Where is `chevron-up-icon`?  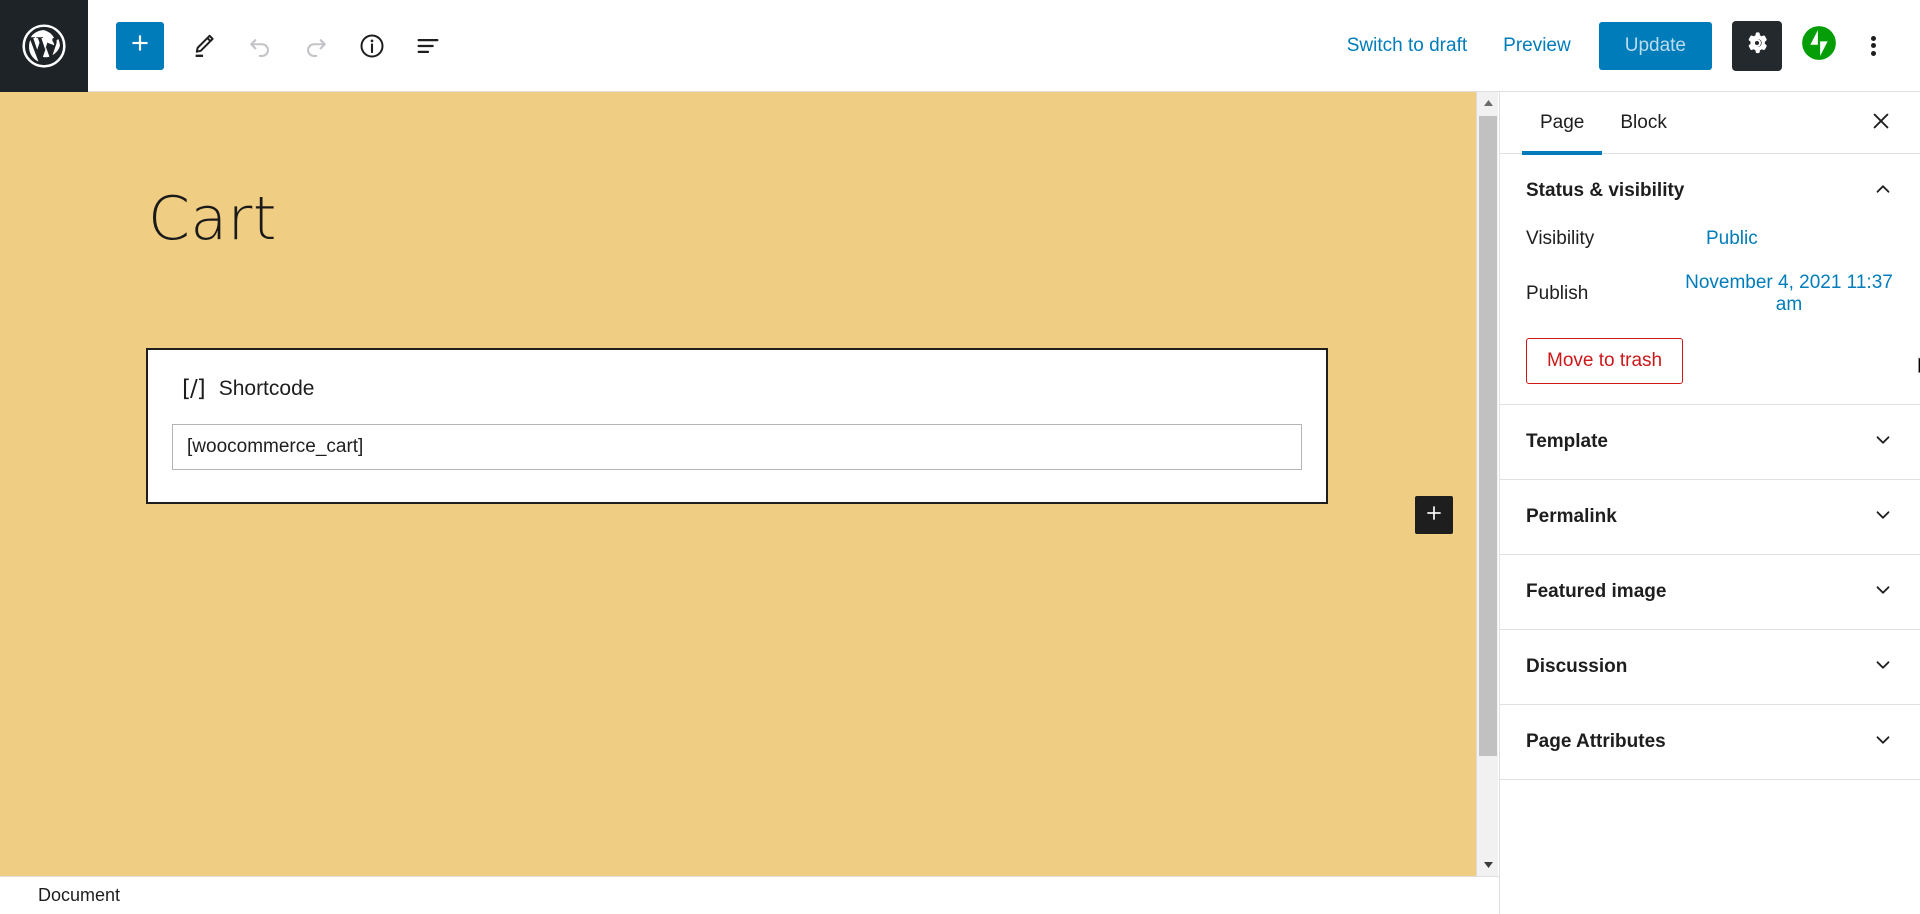 chevron-up-icon is located at coordinates (1883, 191).